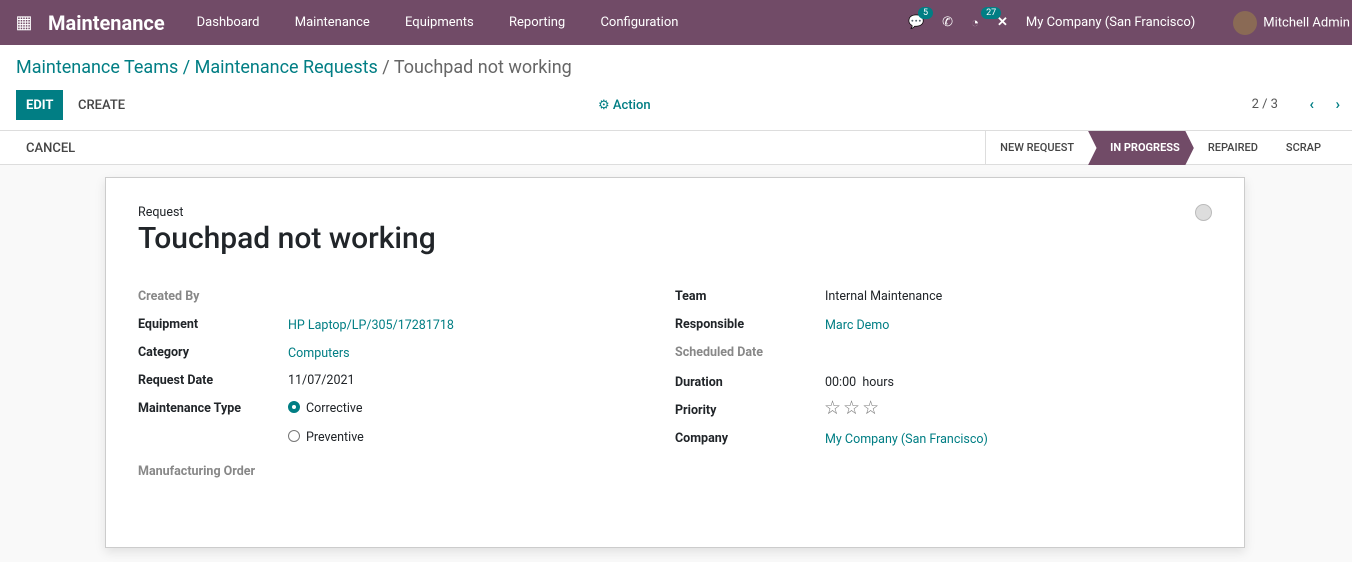 The height and width of the screenshot is (562, 1352). Describe the element at coordinates (1233, 148) in the screenshot. I see `stage-repaired: REPAIRED` at that location.